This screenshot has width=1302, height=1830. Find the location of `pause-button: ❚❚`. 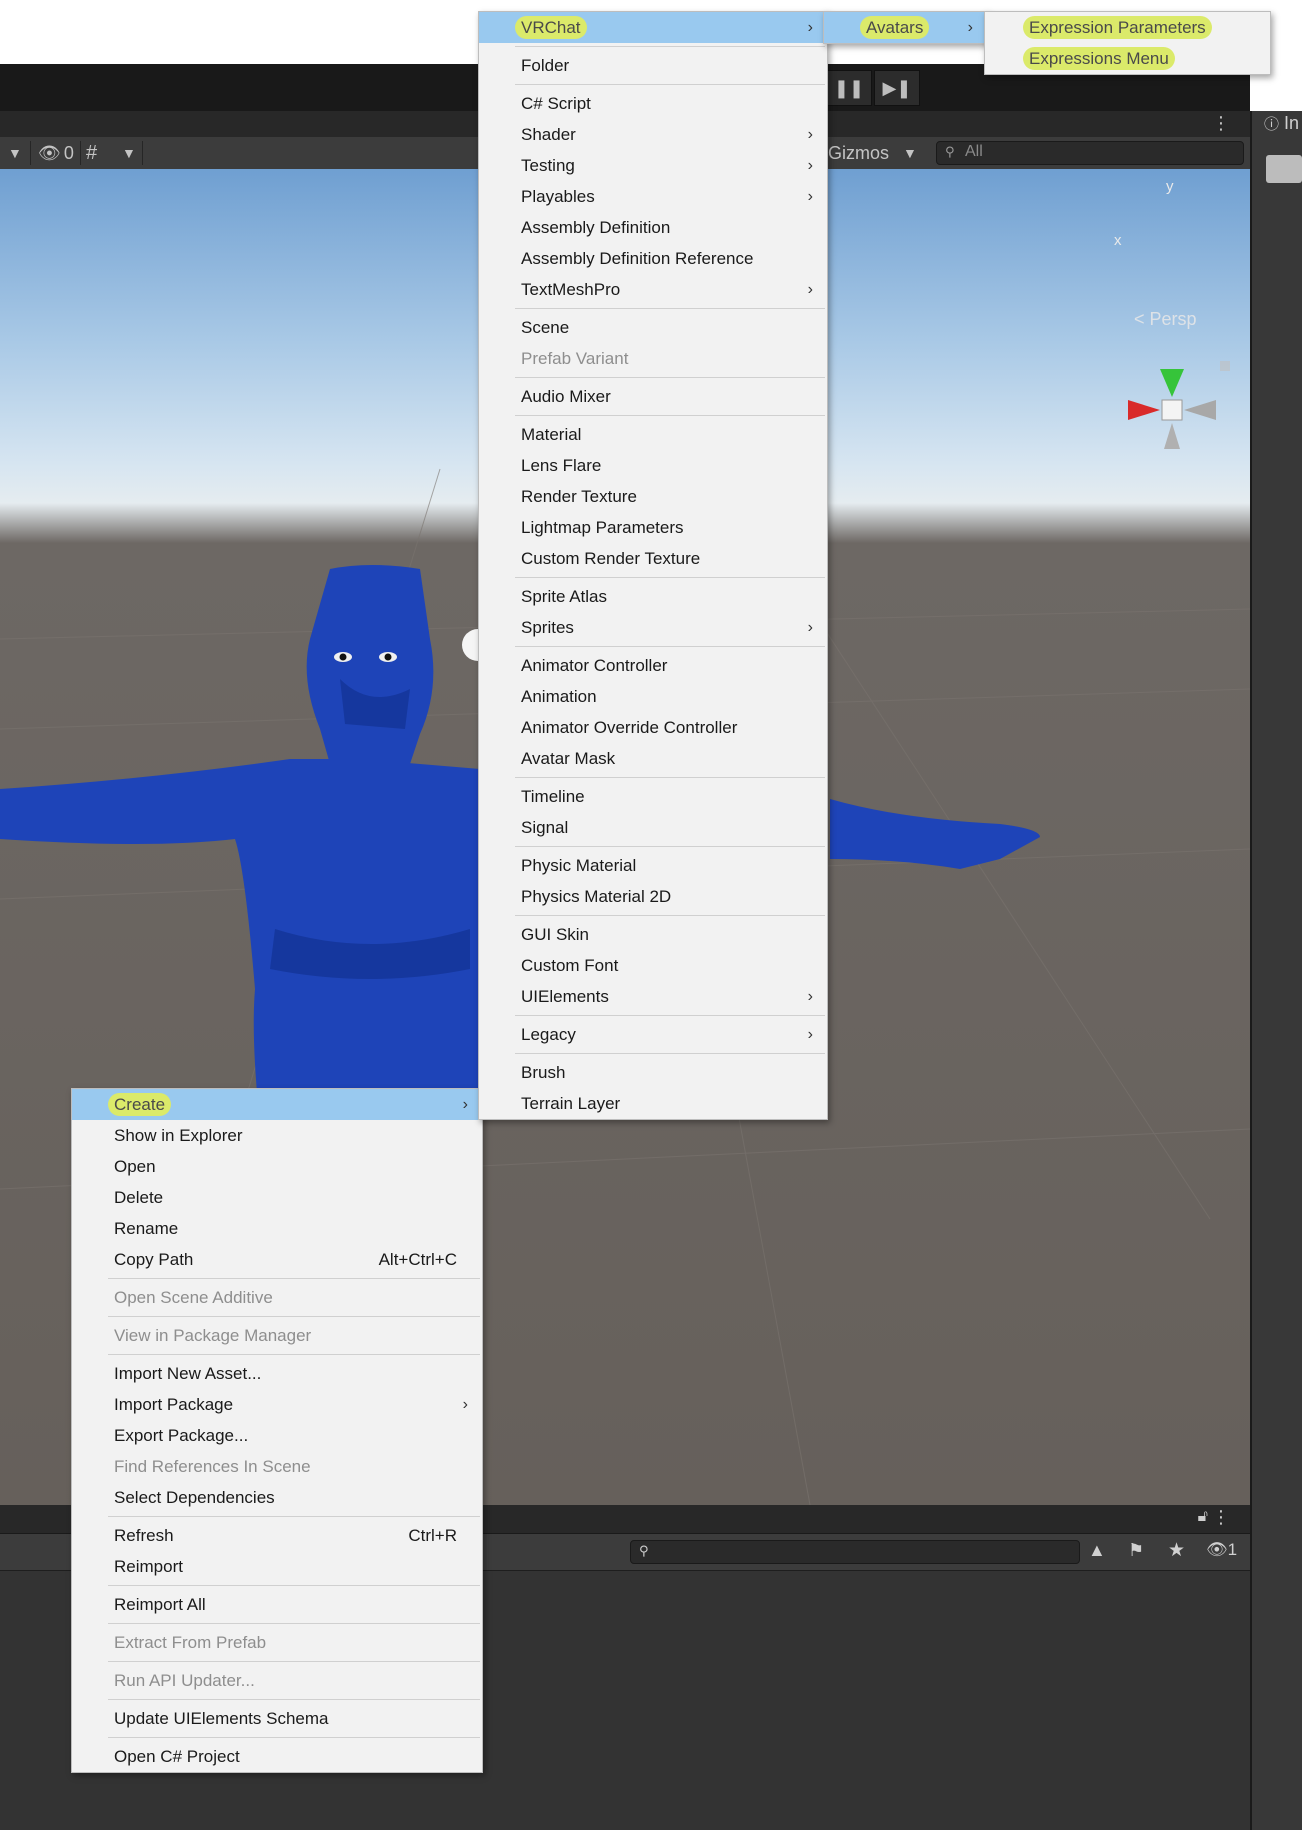

pause-button: ❚❚ is located at coordinates (849, 88).